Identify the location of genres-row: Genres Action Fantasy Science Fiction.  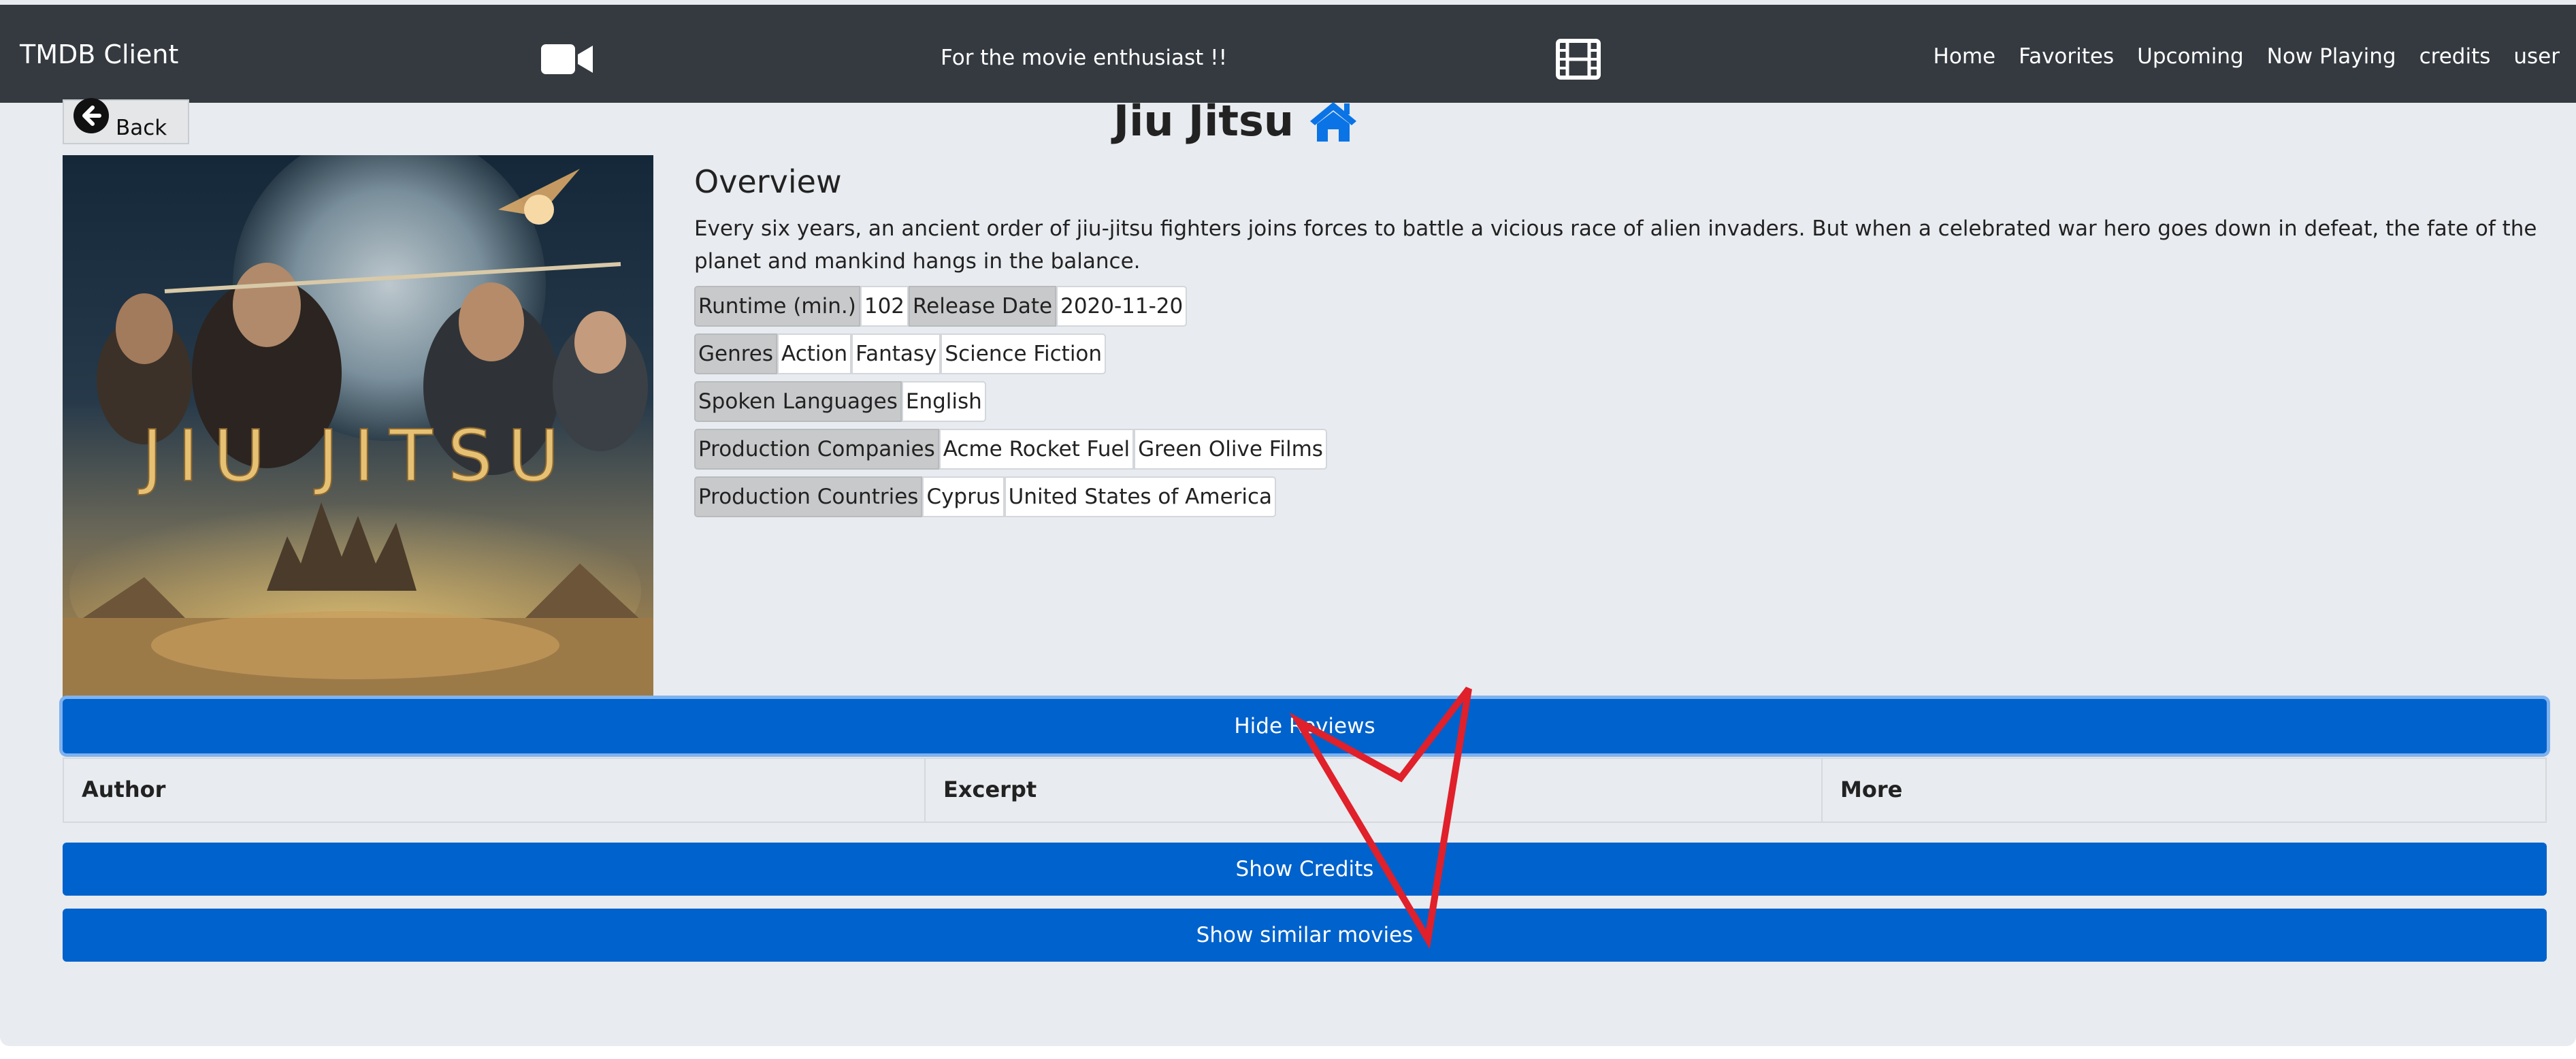
(900, 353).